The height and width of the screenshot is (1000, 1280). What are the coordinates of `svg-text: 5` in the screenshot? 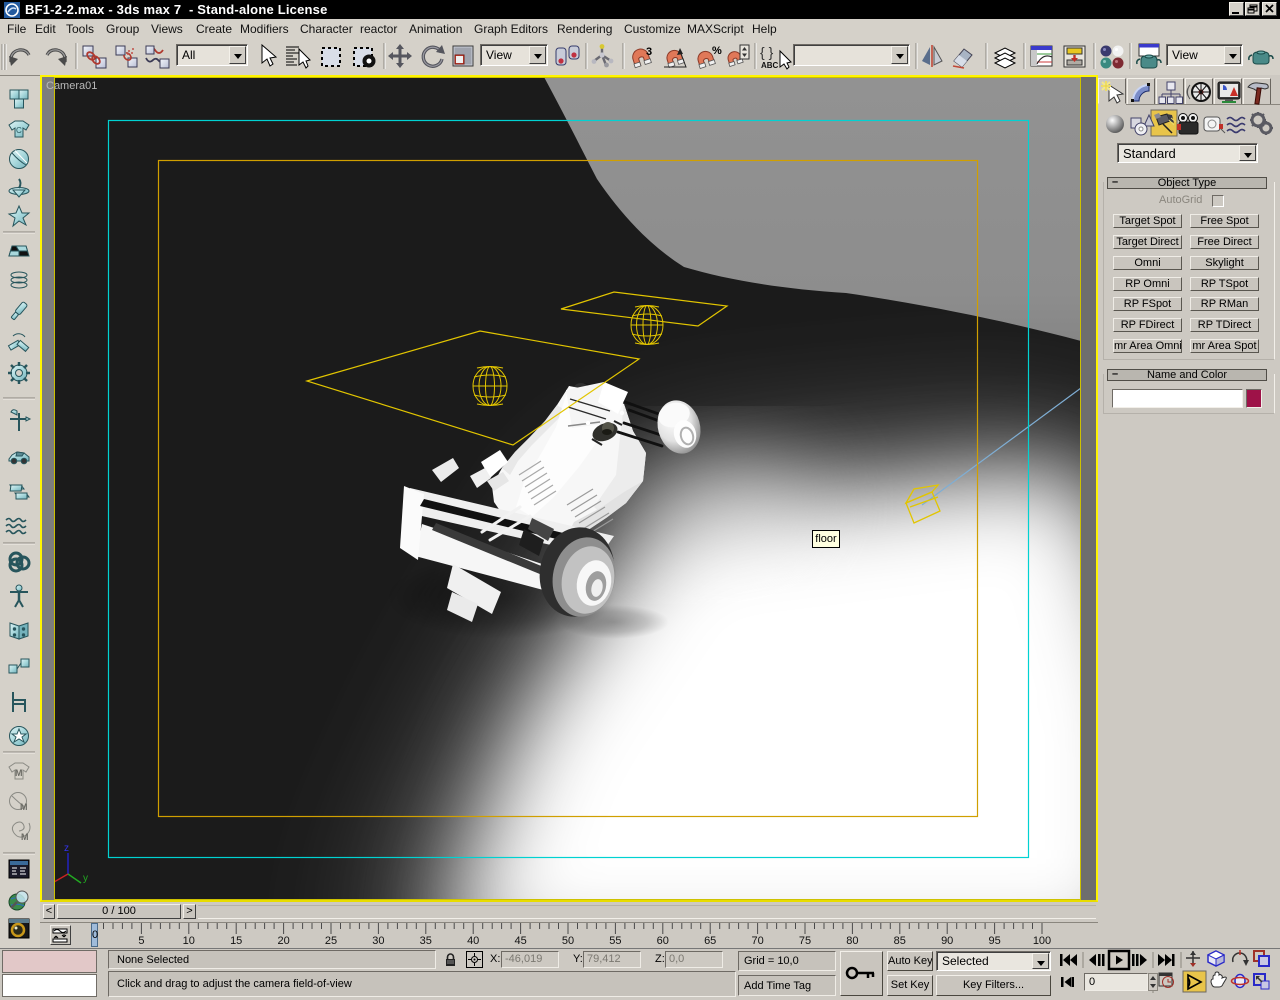 It's located at (141, 941).